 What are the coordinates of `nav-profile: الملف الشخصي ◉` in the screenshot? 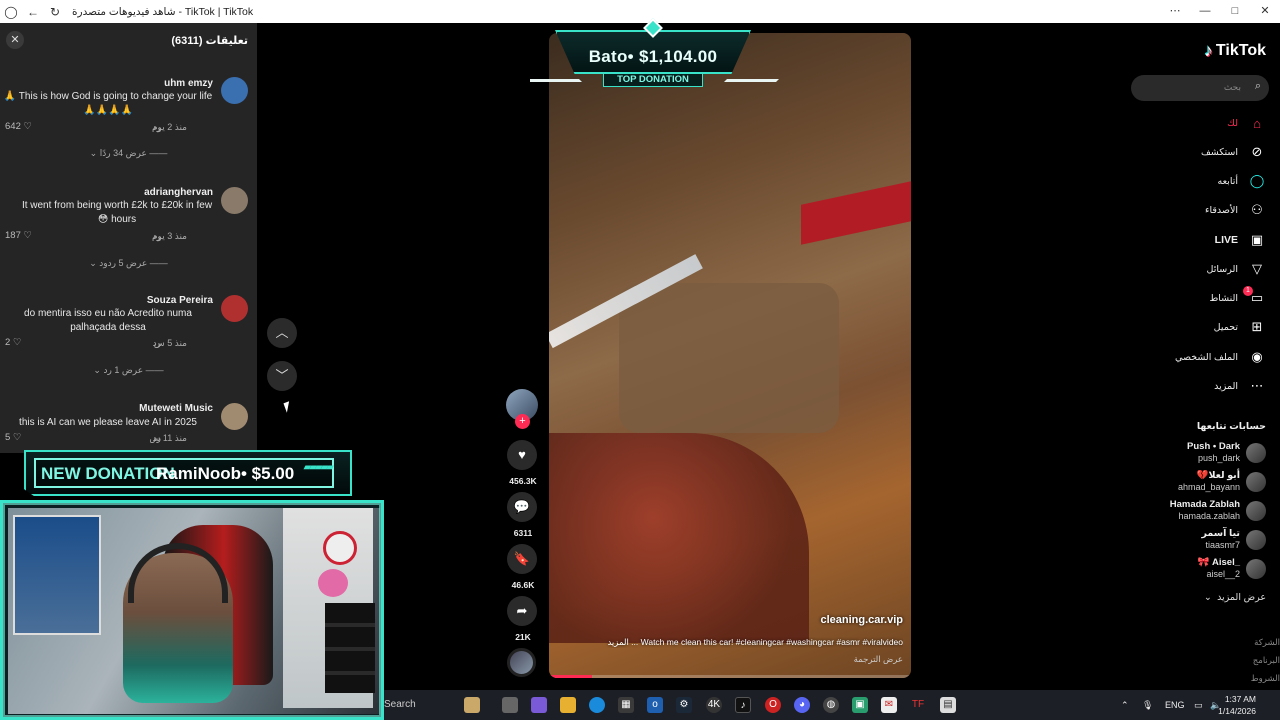 It's located at (1220, 357).